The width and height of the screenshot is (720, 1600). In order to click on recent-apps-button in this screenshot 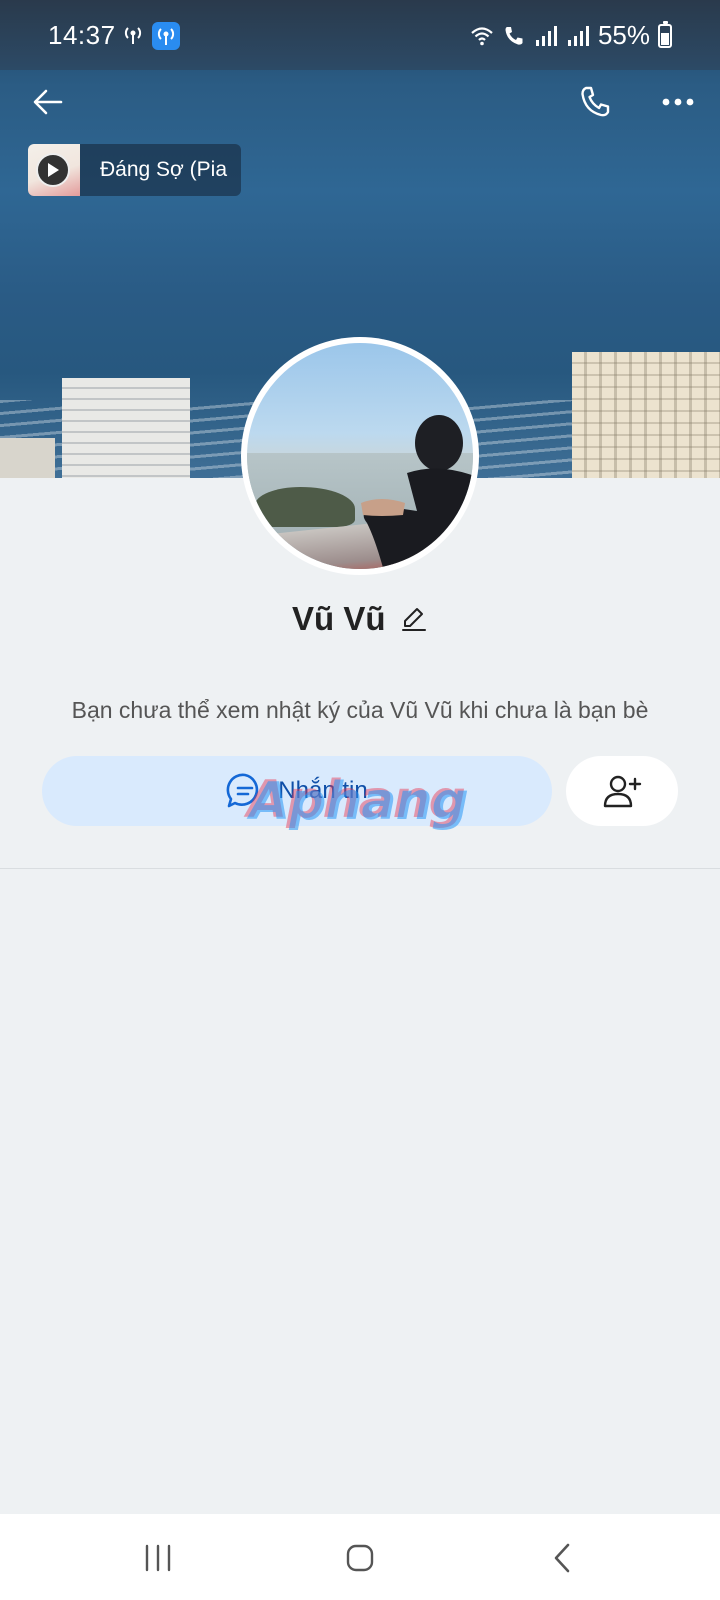, I will do `click(158, 1558)`.